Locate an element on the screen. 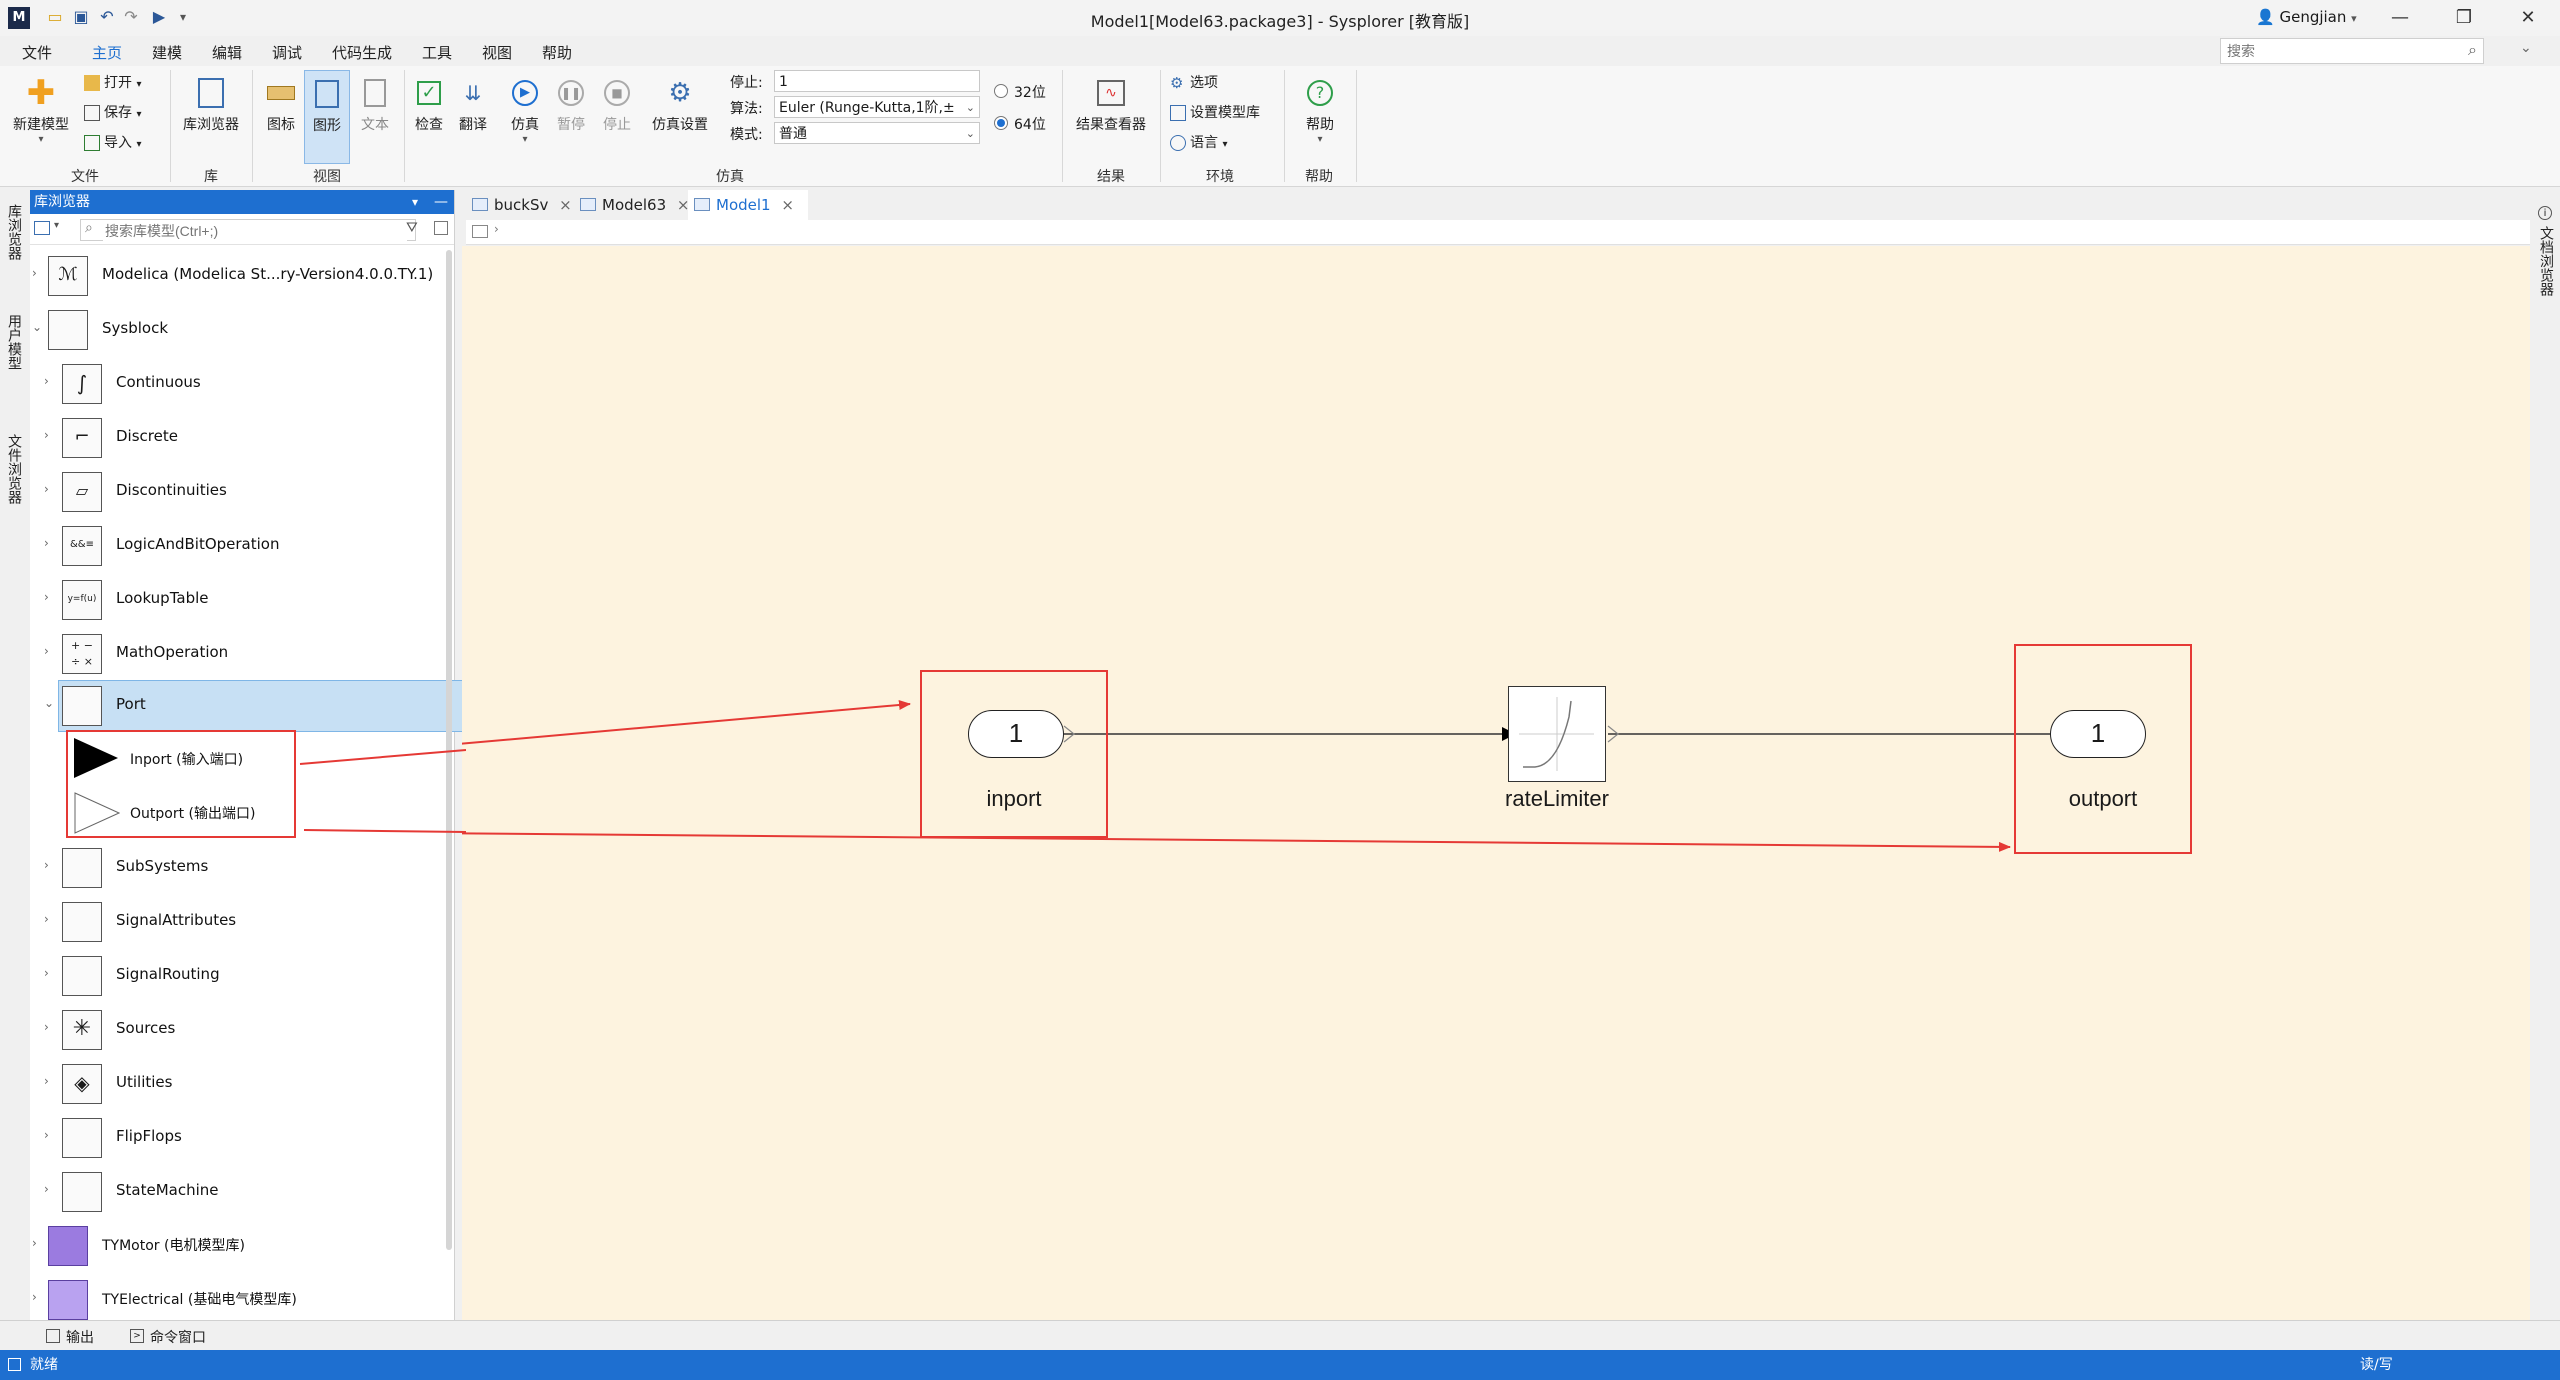  maximize-button: ❐ is located at coordinates (2464, 18).